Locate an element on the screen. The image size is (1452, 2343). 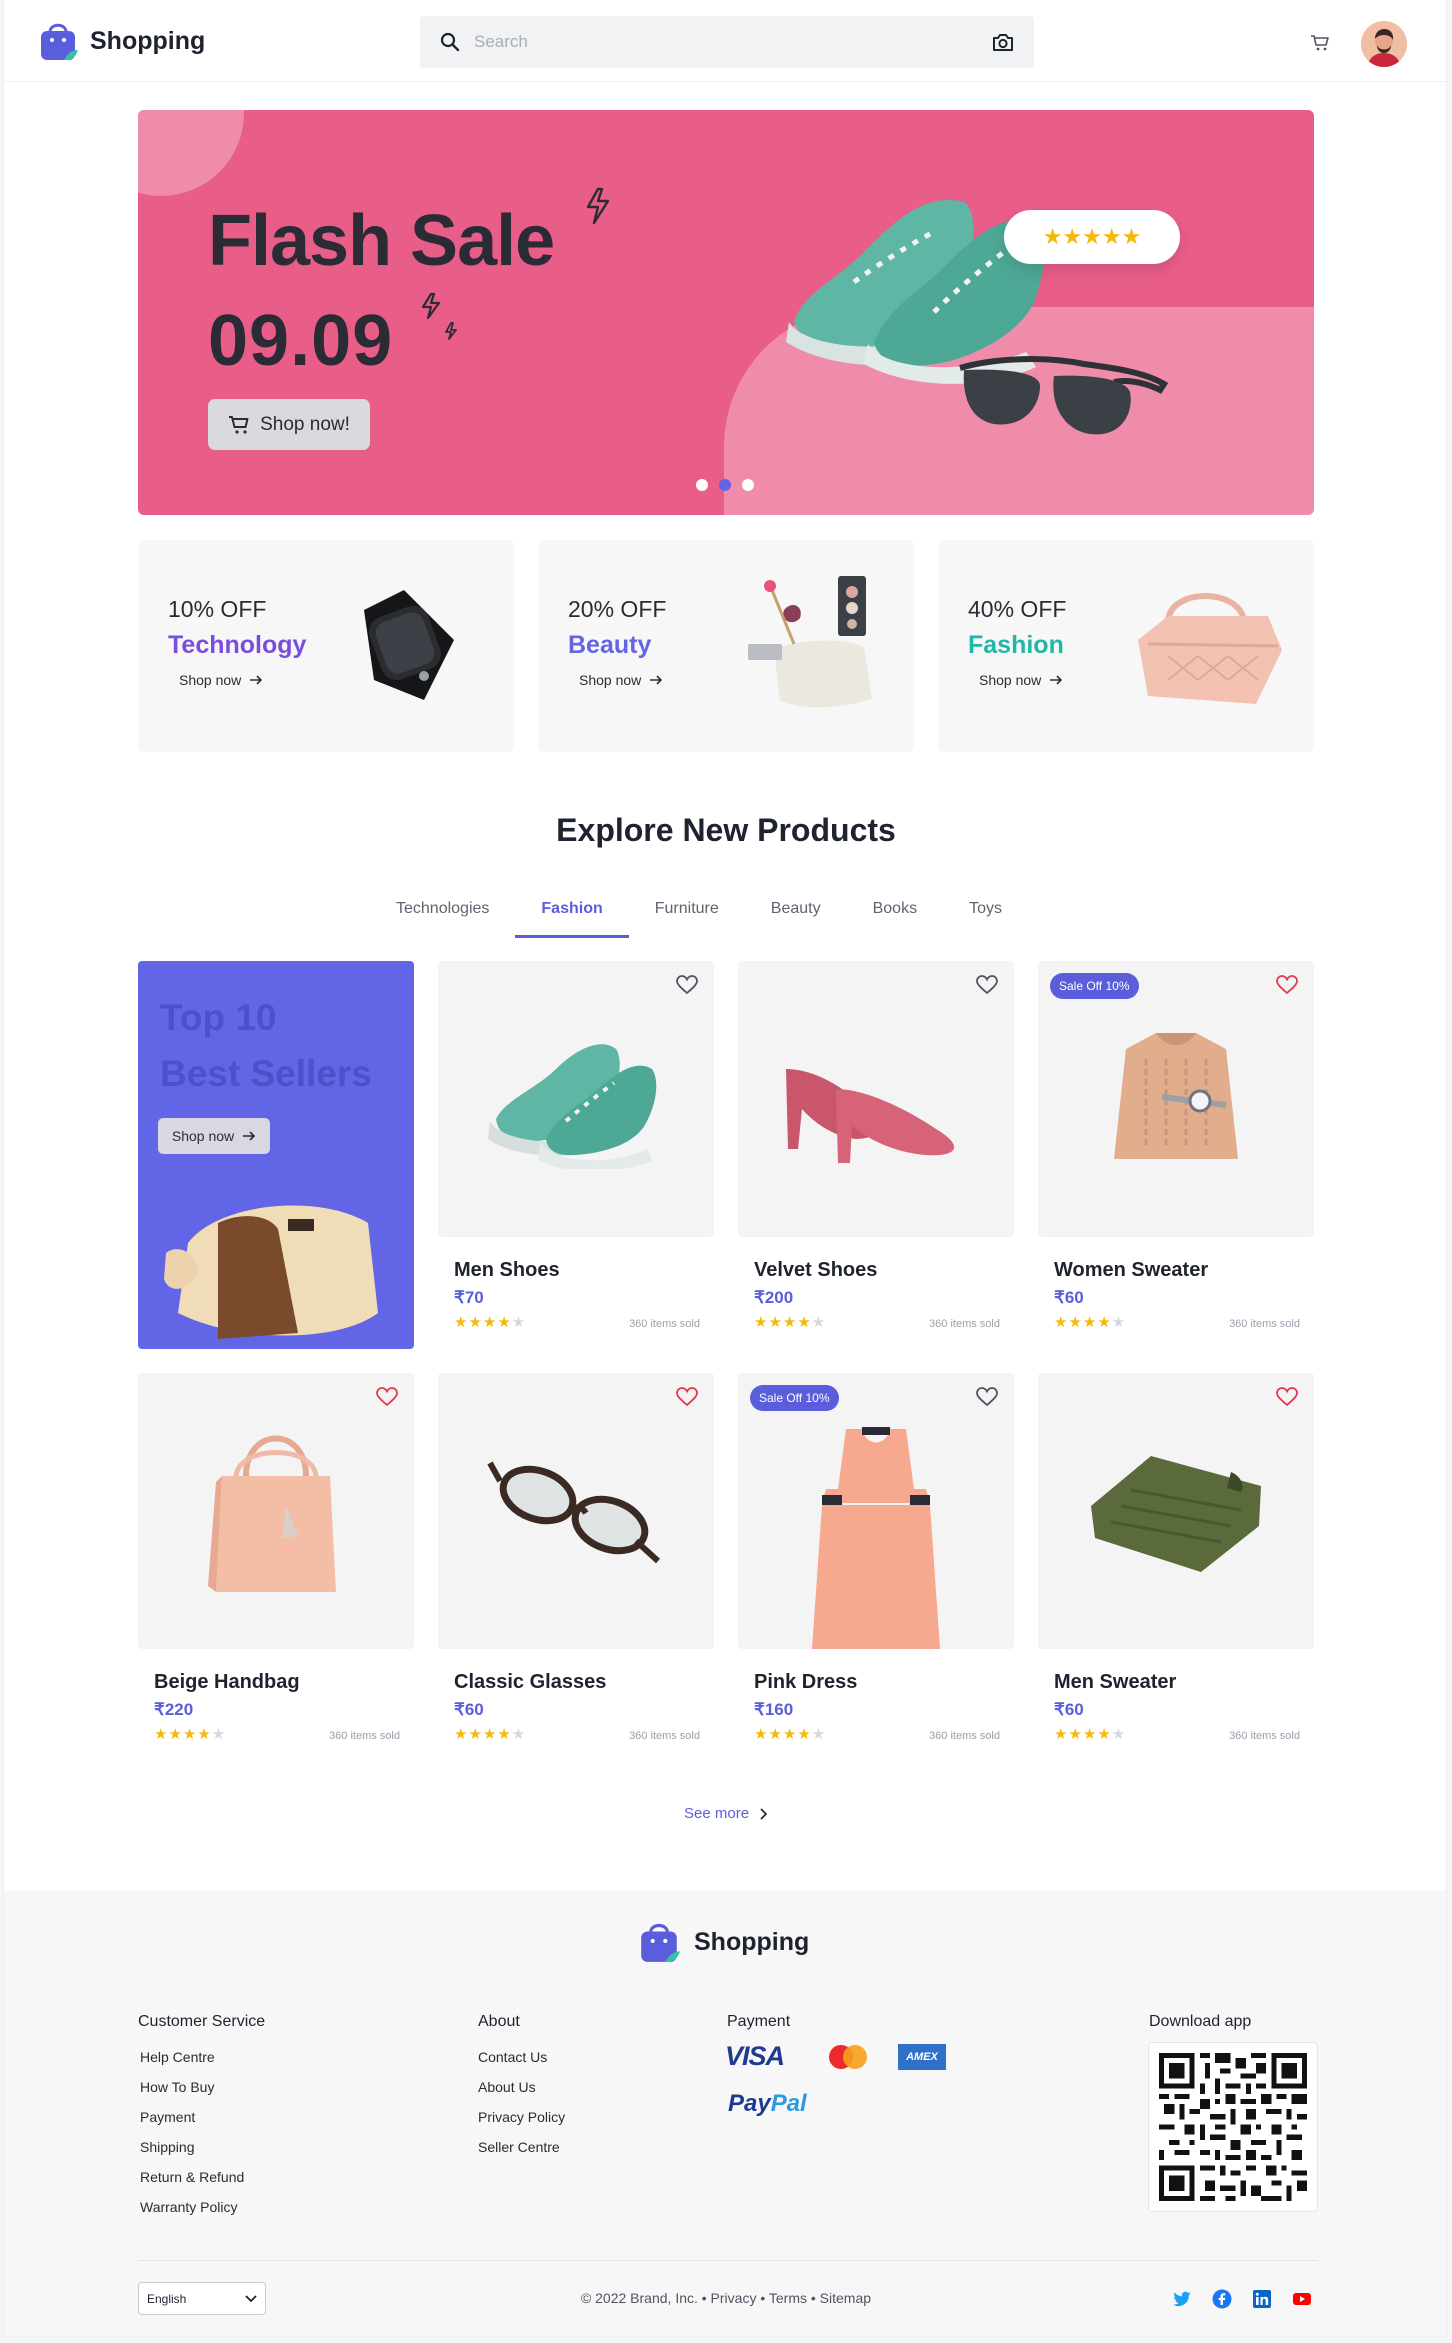
promo-category: Technology is located at coordinates (237, 645).